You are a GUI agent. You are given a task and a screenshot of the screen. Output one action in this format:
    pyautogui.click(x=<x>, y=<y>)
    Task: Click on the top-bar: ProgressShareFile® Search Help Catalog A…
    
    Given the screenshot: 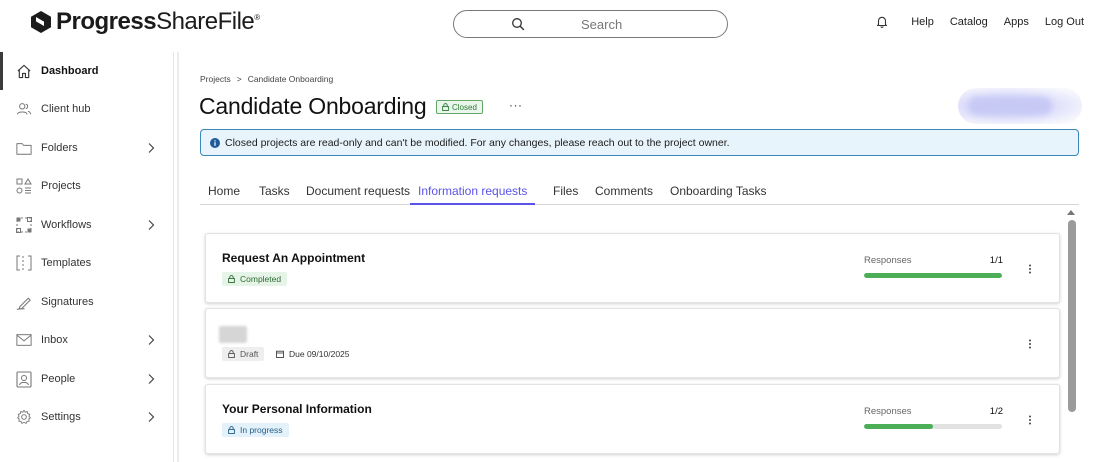 What is the action you would take?
    pyautogui.click(x=550, y=23)
    